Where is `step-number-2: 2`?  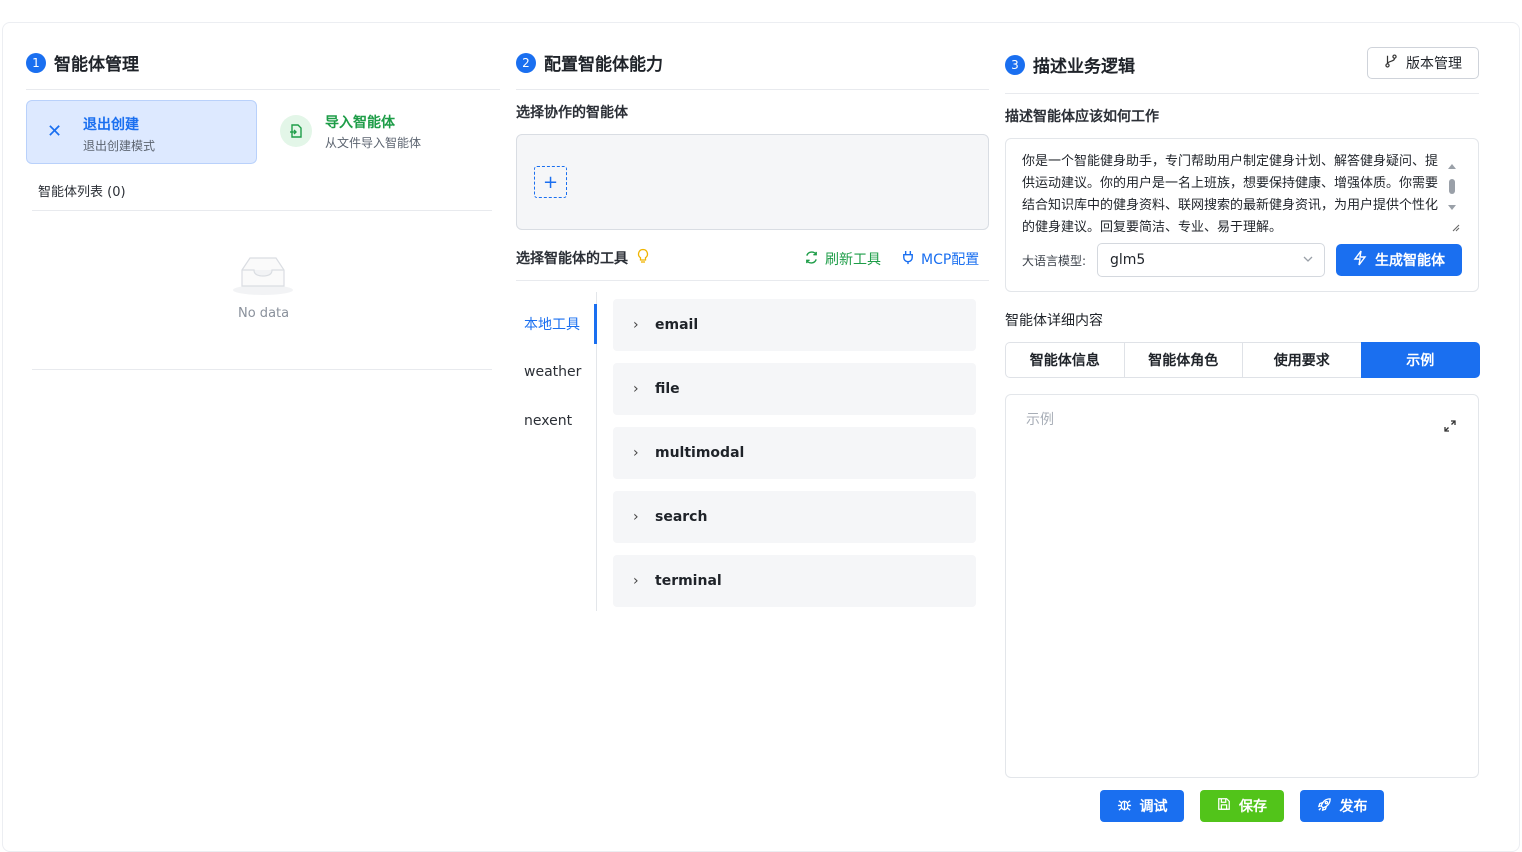 step-number-2: 2 is located at coordinates (526, 62).